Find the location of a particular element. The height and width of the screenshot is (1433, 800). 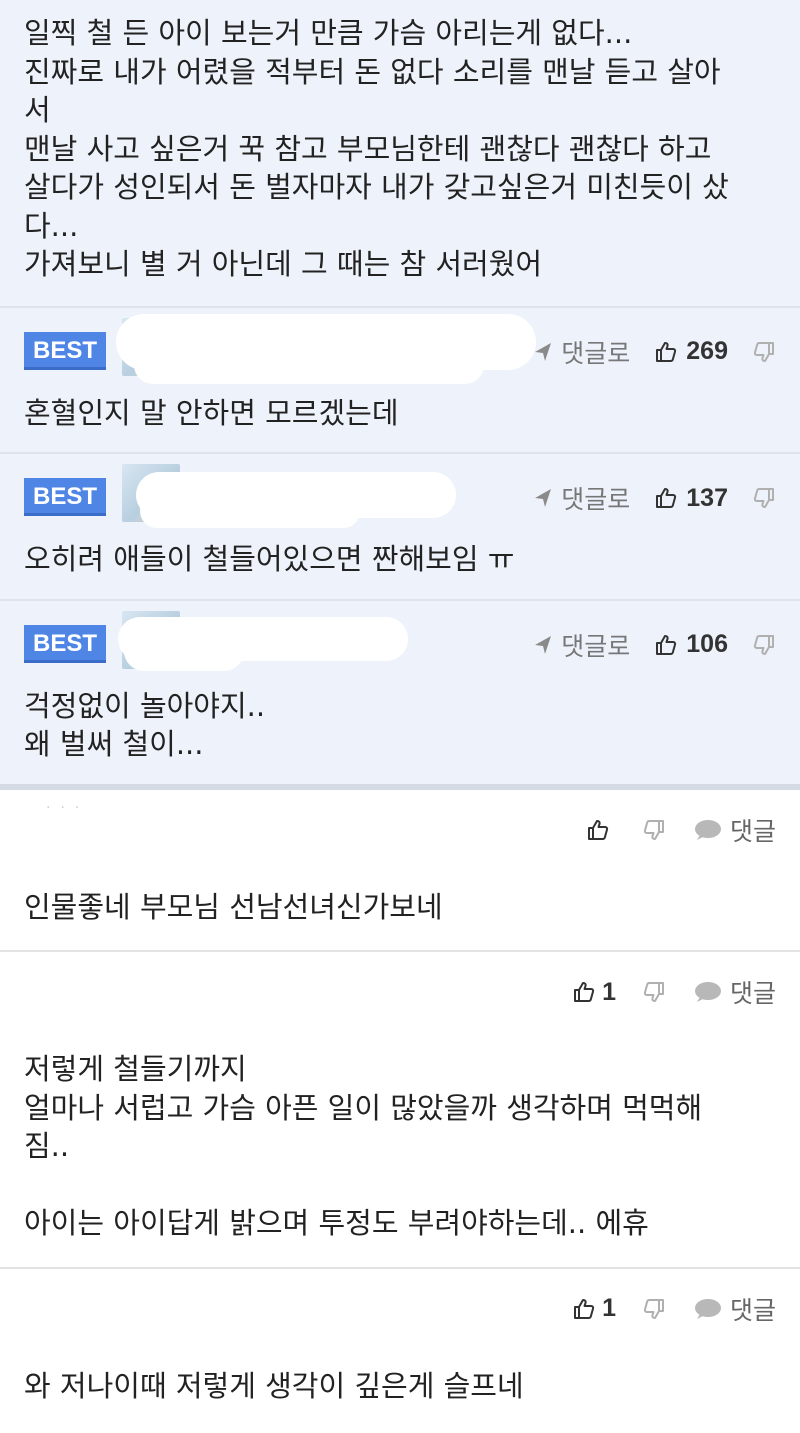

like-count: 106 is located at coordinates (707, 644).